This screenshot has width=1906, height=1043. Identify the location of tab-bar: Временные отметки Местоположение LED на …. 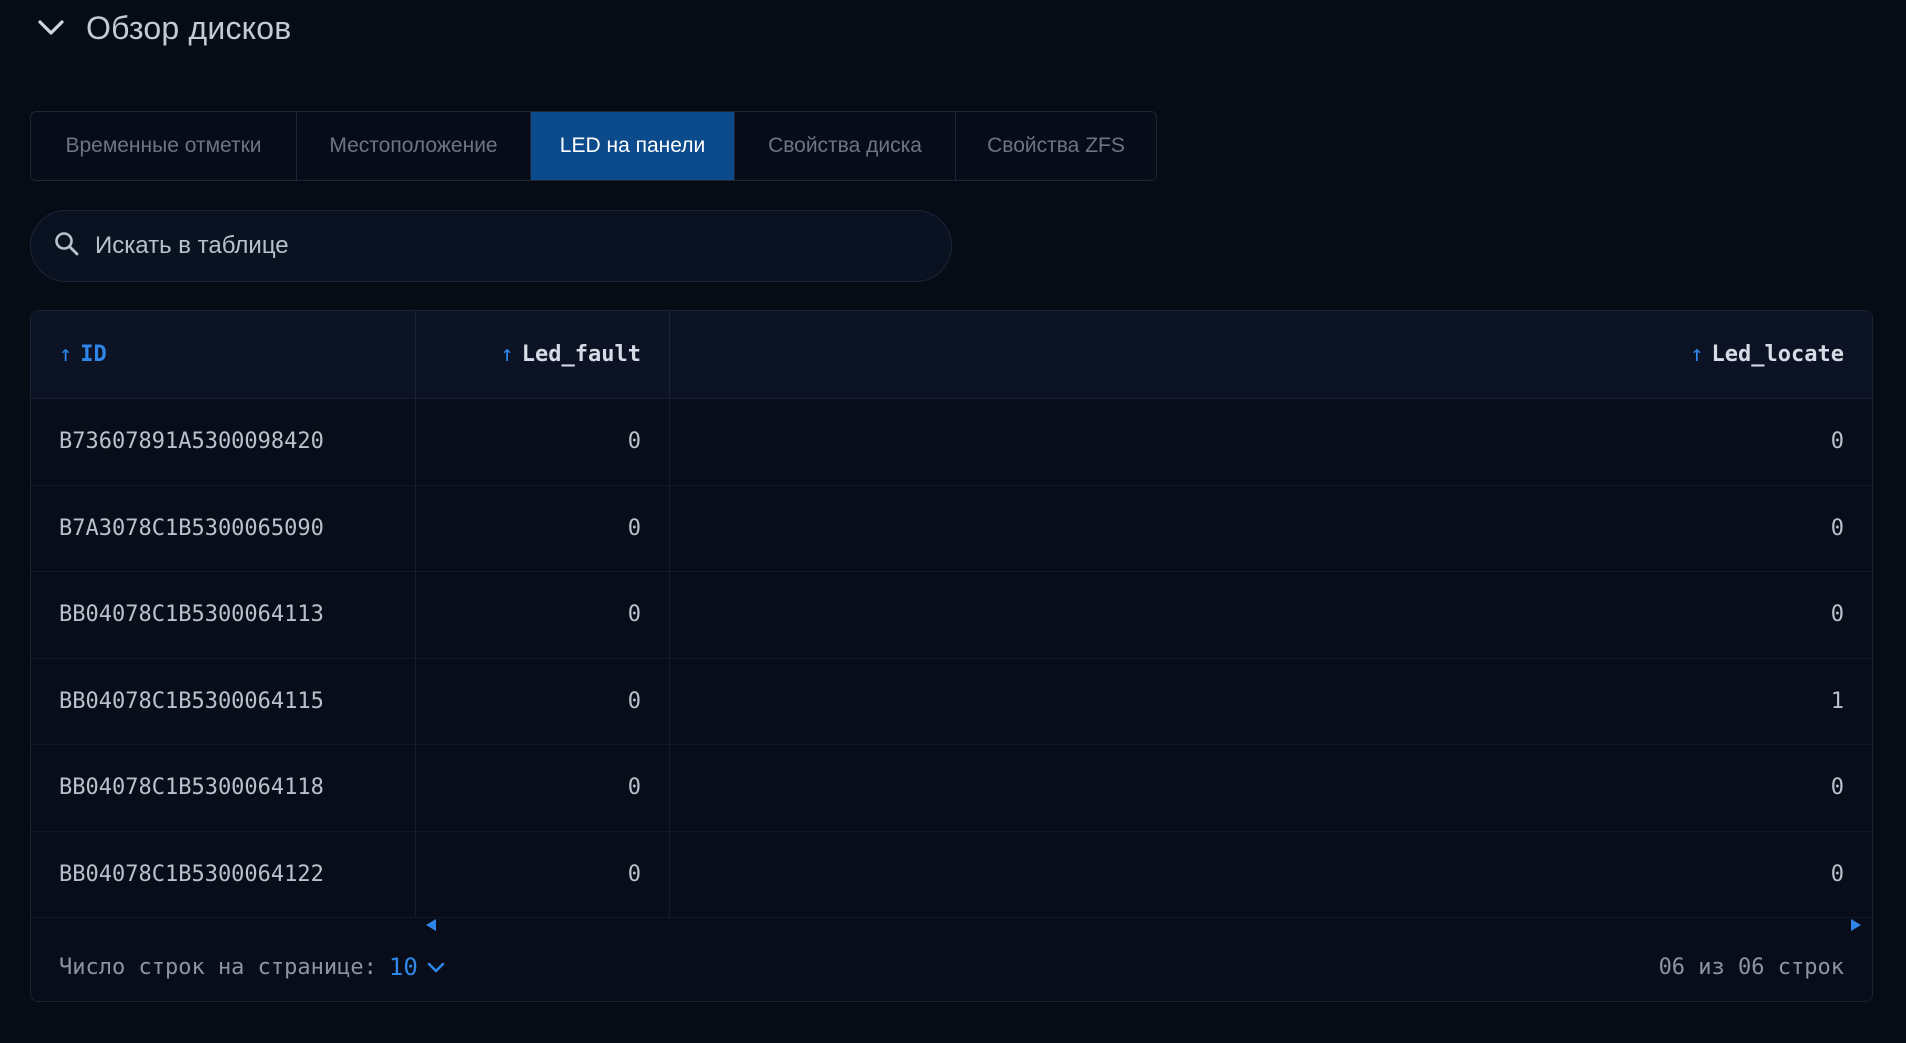
(593, 146).